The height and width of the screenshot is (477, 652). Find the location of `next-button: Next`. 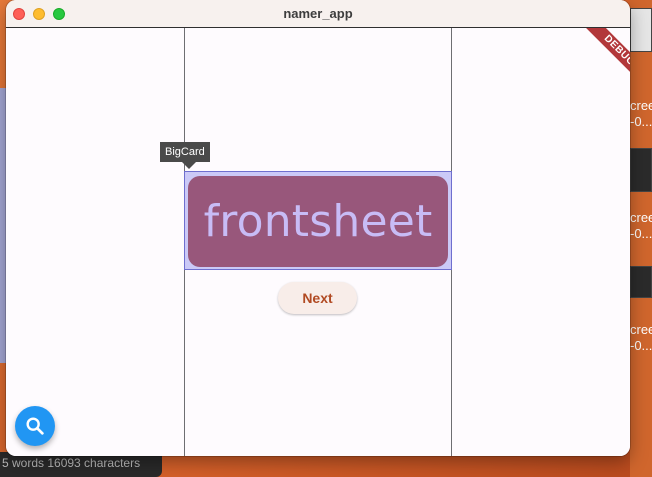

next-button: Next is located at coordinates (317, 298).